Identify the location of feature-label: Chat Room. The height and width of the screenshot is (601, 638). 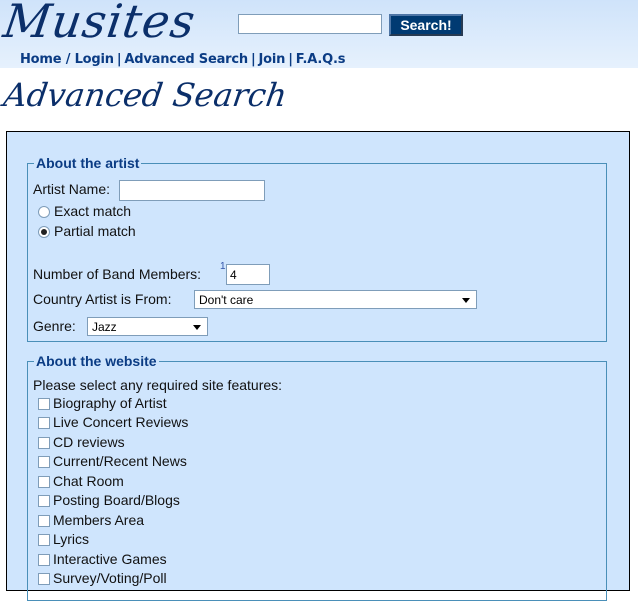
(88, 481).